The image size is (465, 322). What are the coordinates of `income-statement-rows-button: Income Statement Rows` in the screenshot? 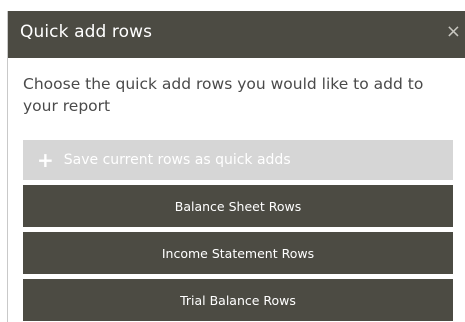 It's located at (238, 253).